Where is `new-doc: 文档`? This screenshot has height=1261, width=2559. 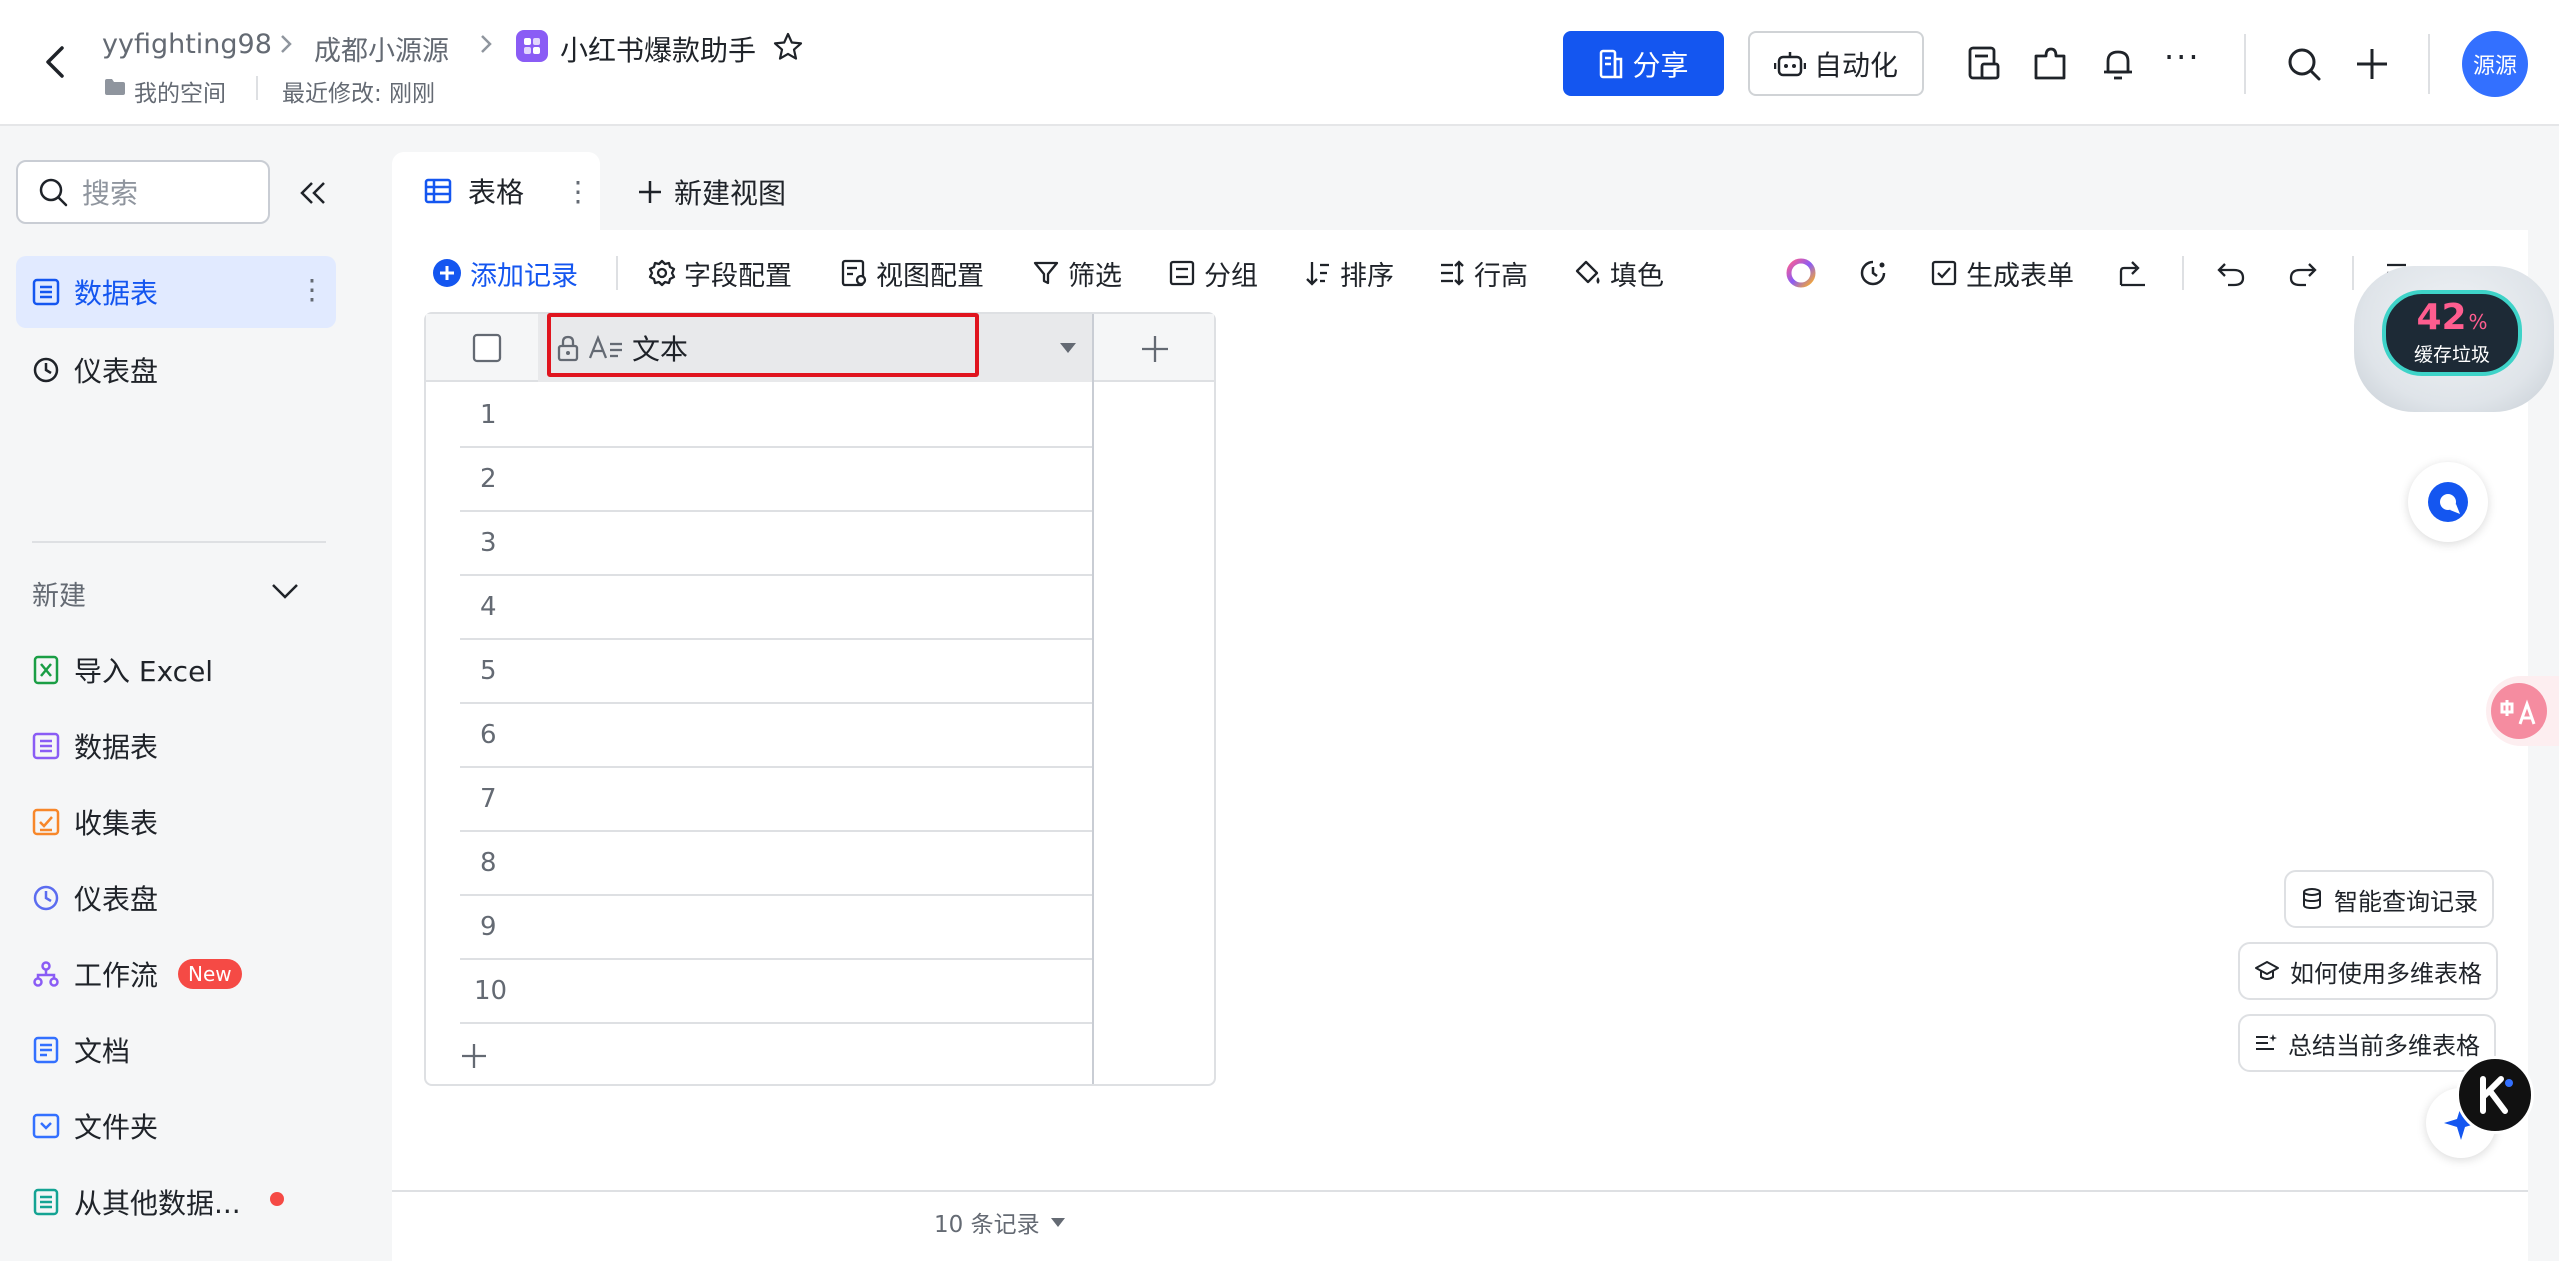
new-doc: 文档 is located at coordinates (81, 1050).